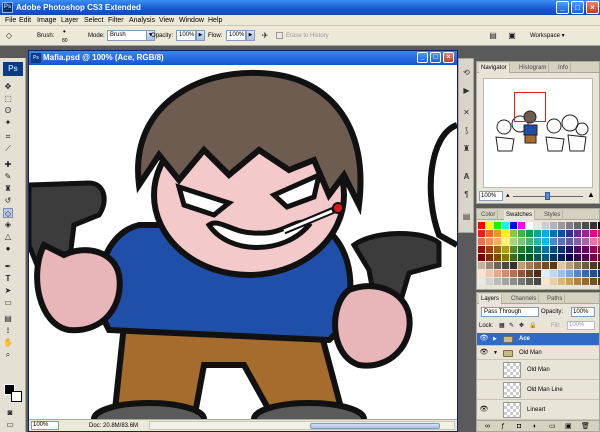 This screenshot has width=600, height=432. Describe the element at coordinates (8, 137) in the screenshot. I see `crop-tool-icon: ⌗` at that location.